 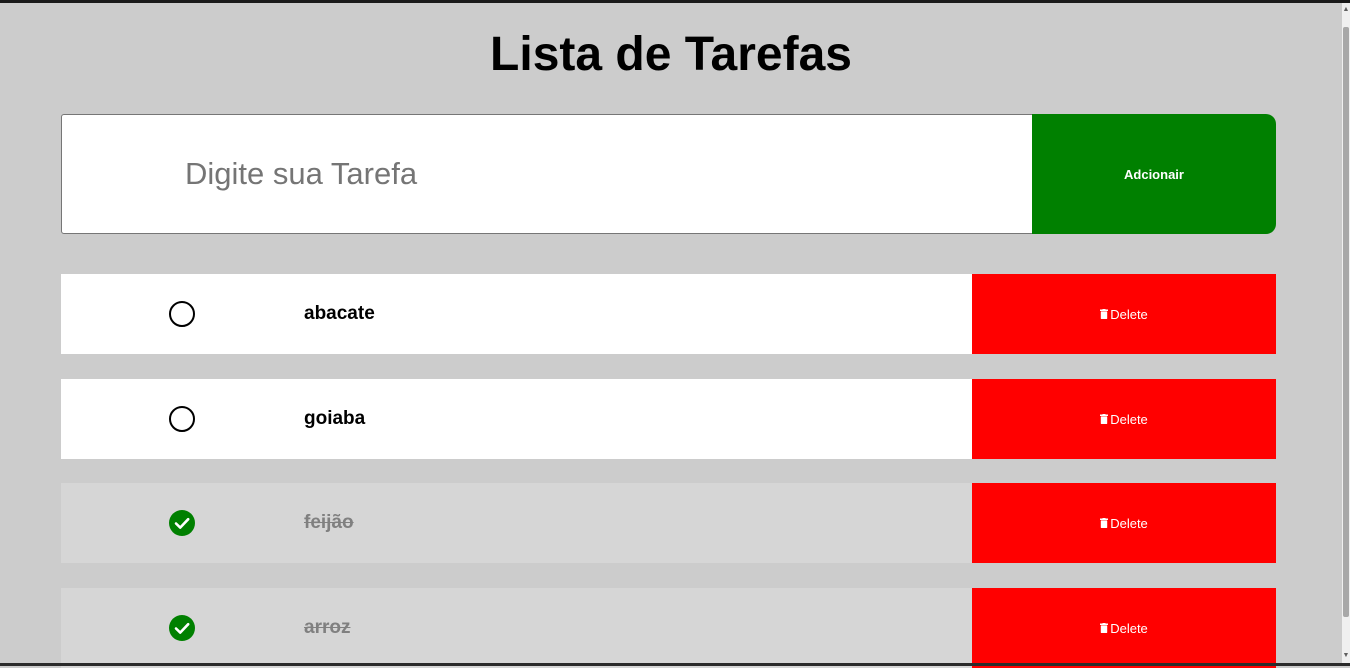 I want to click on task-text: goiaba, so click(x=334, y=419).